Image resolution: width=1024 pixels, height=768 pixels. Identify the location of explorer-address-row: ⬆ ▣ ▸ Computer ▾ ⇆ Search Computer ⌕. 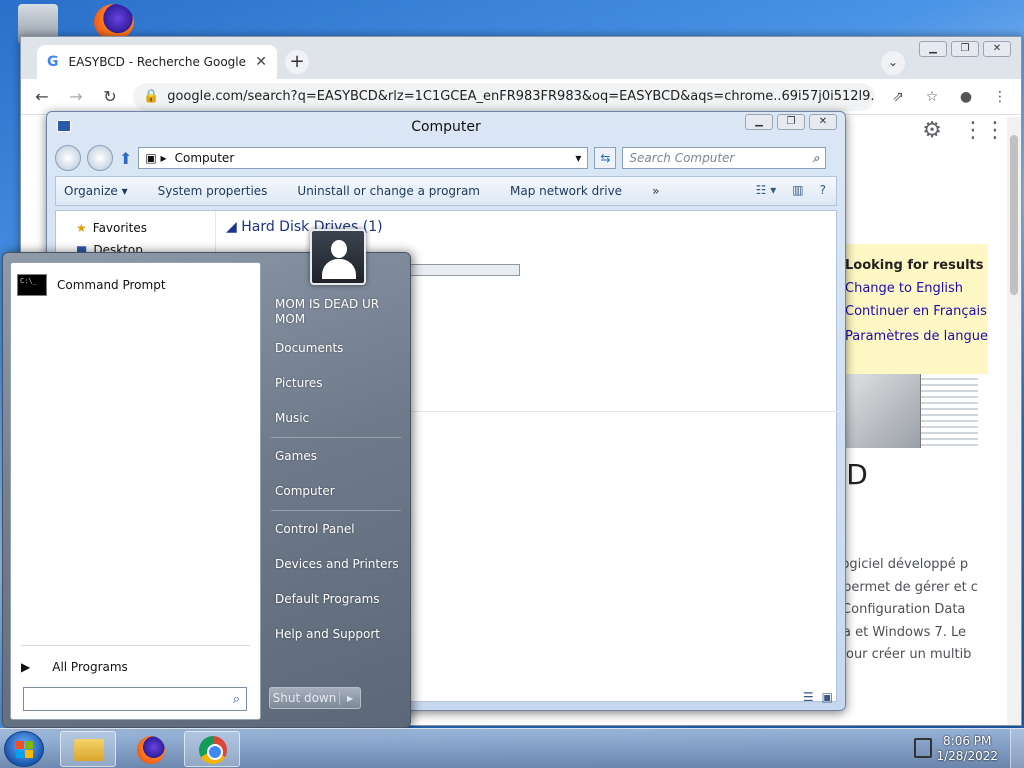
(446, 158).